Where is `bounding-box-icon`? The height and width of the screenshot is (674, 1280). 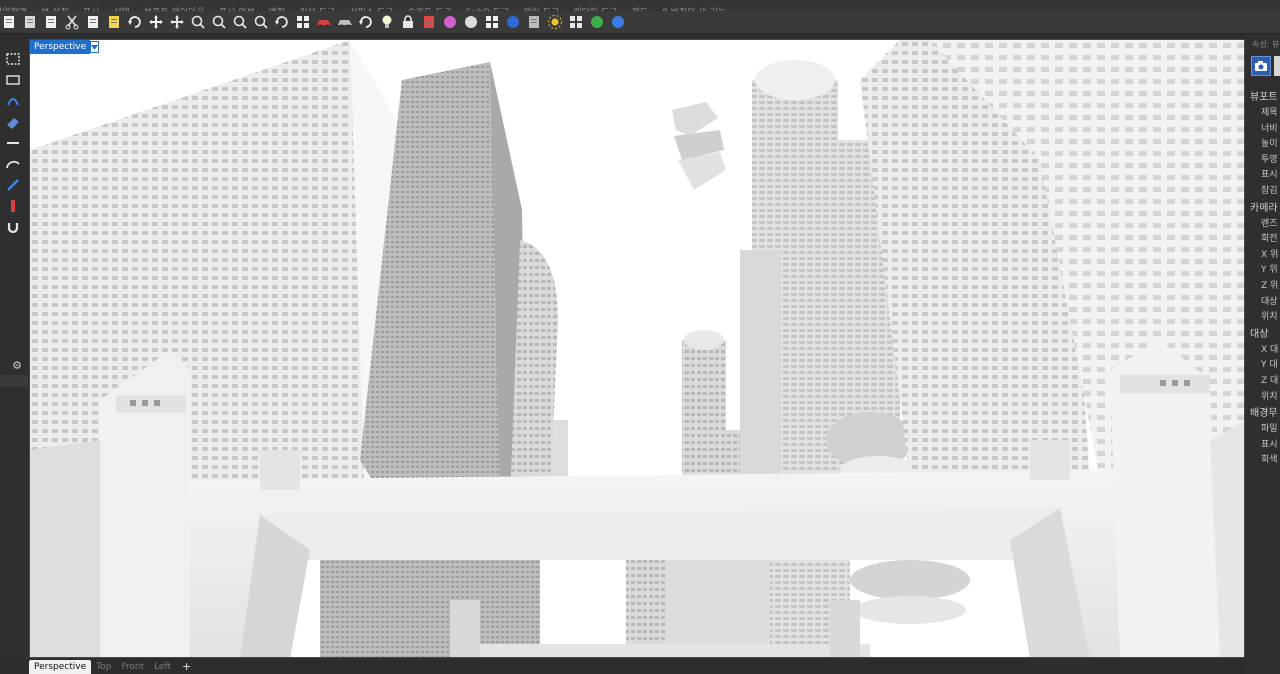
bounding-box-icon is located at coordinates (492, 22).